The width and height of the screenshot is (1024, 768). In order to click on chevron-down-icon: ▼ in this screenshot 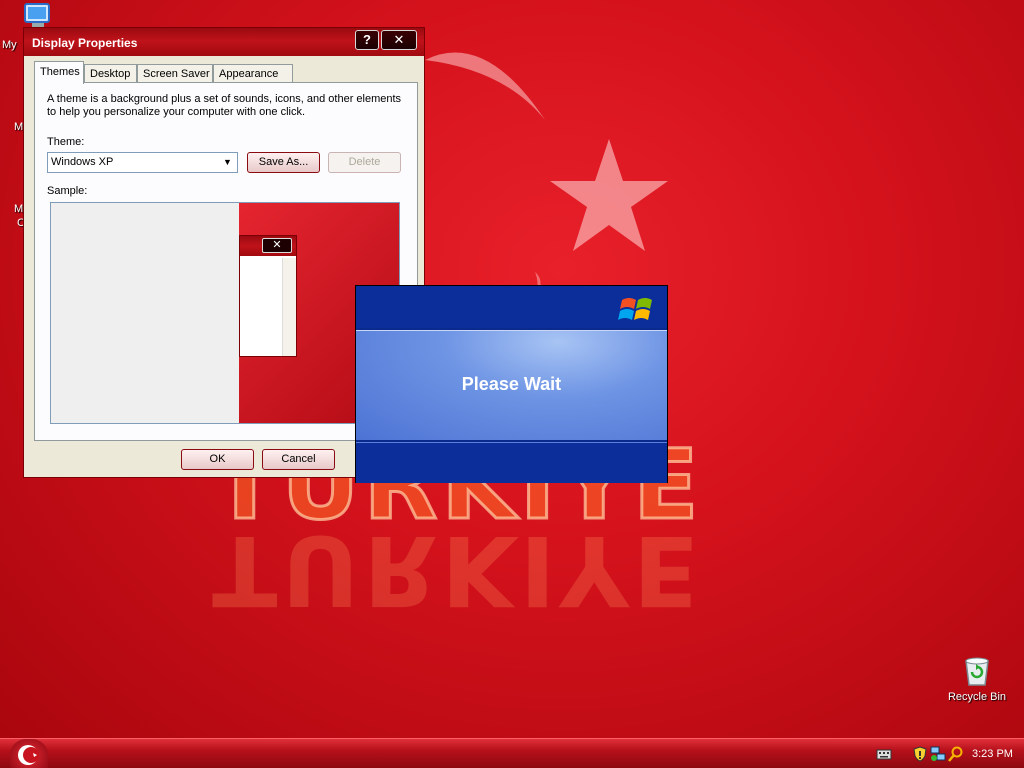, I will do `click(227, 162)`.